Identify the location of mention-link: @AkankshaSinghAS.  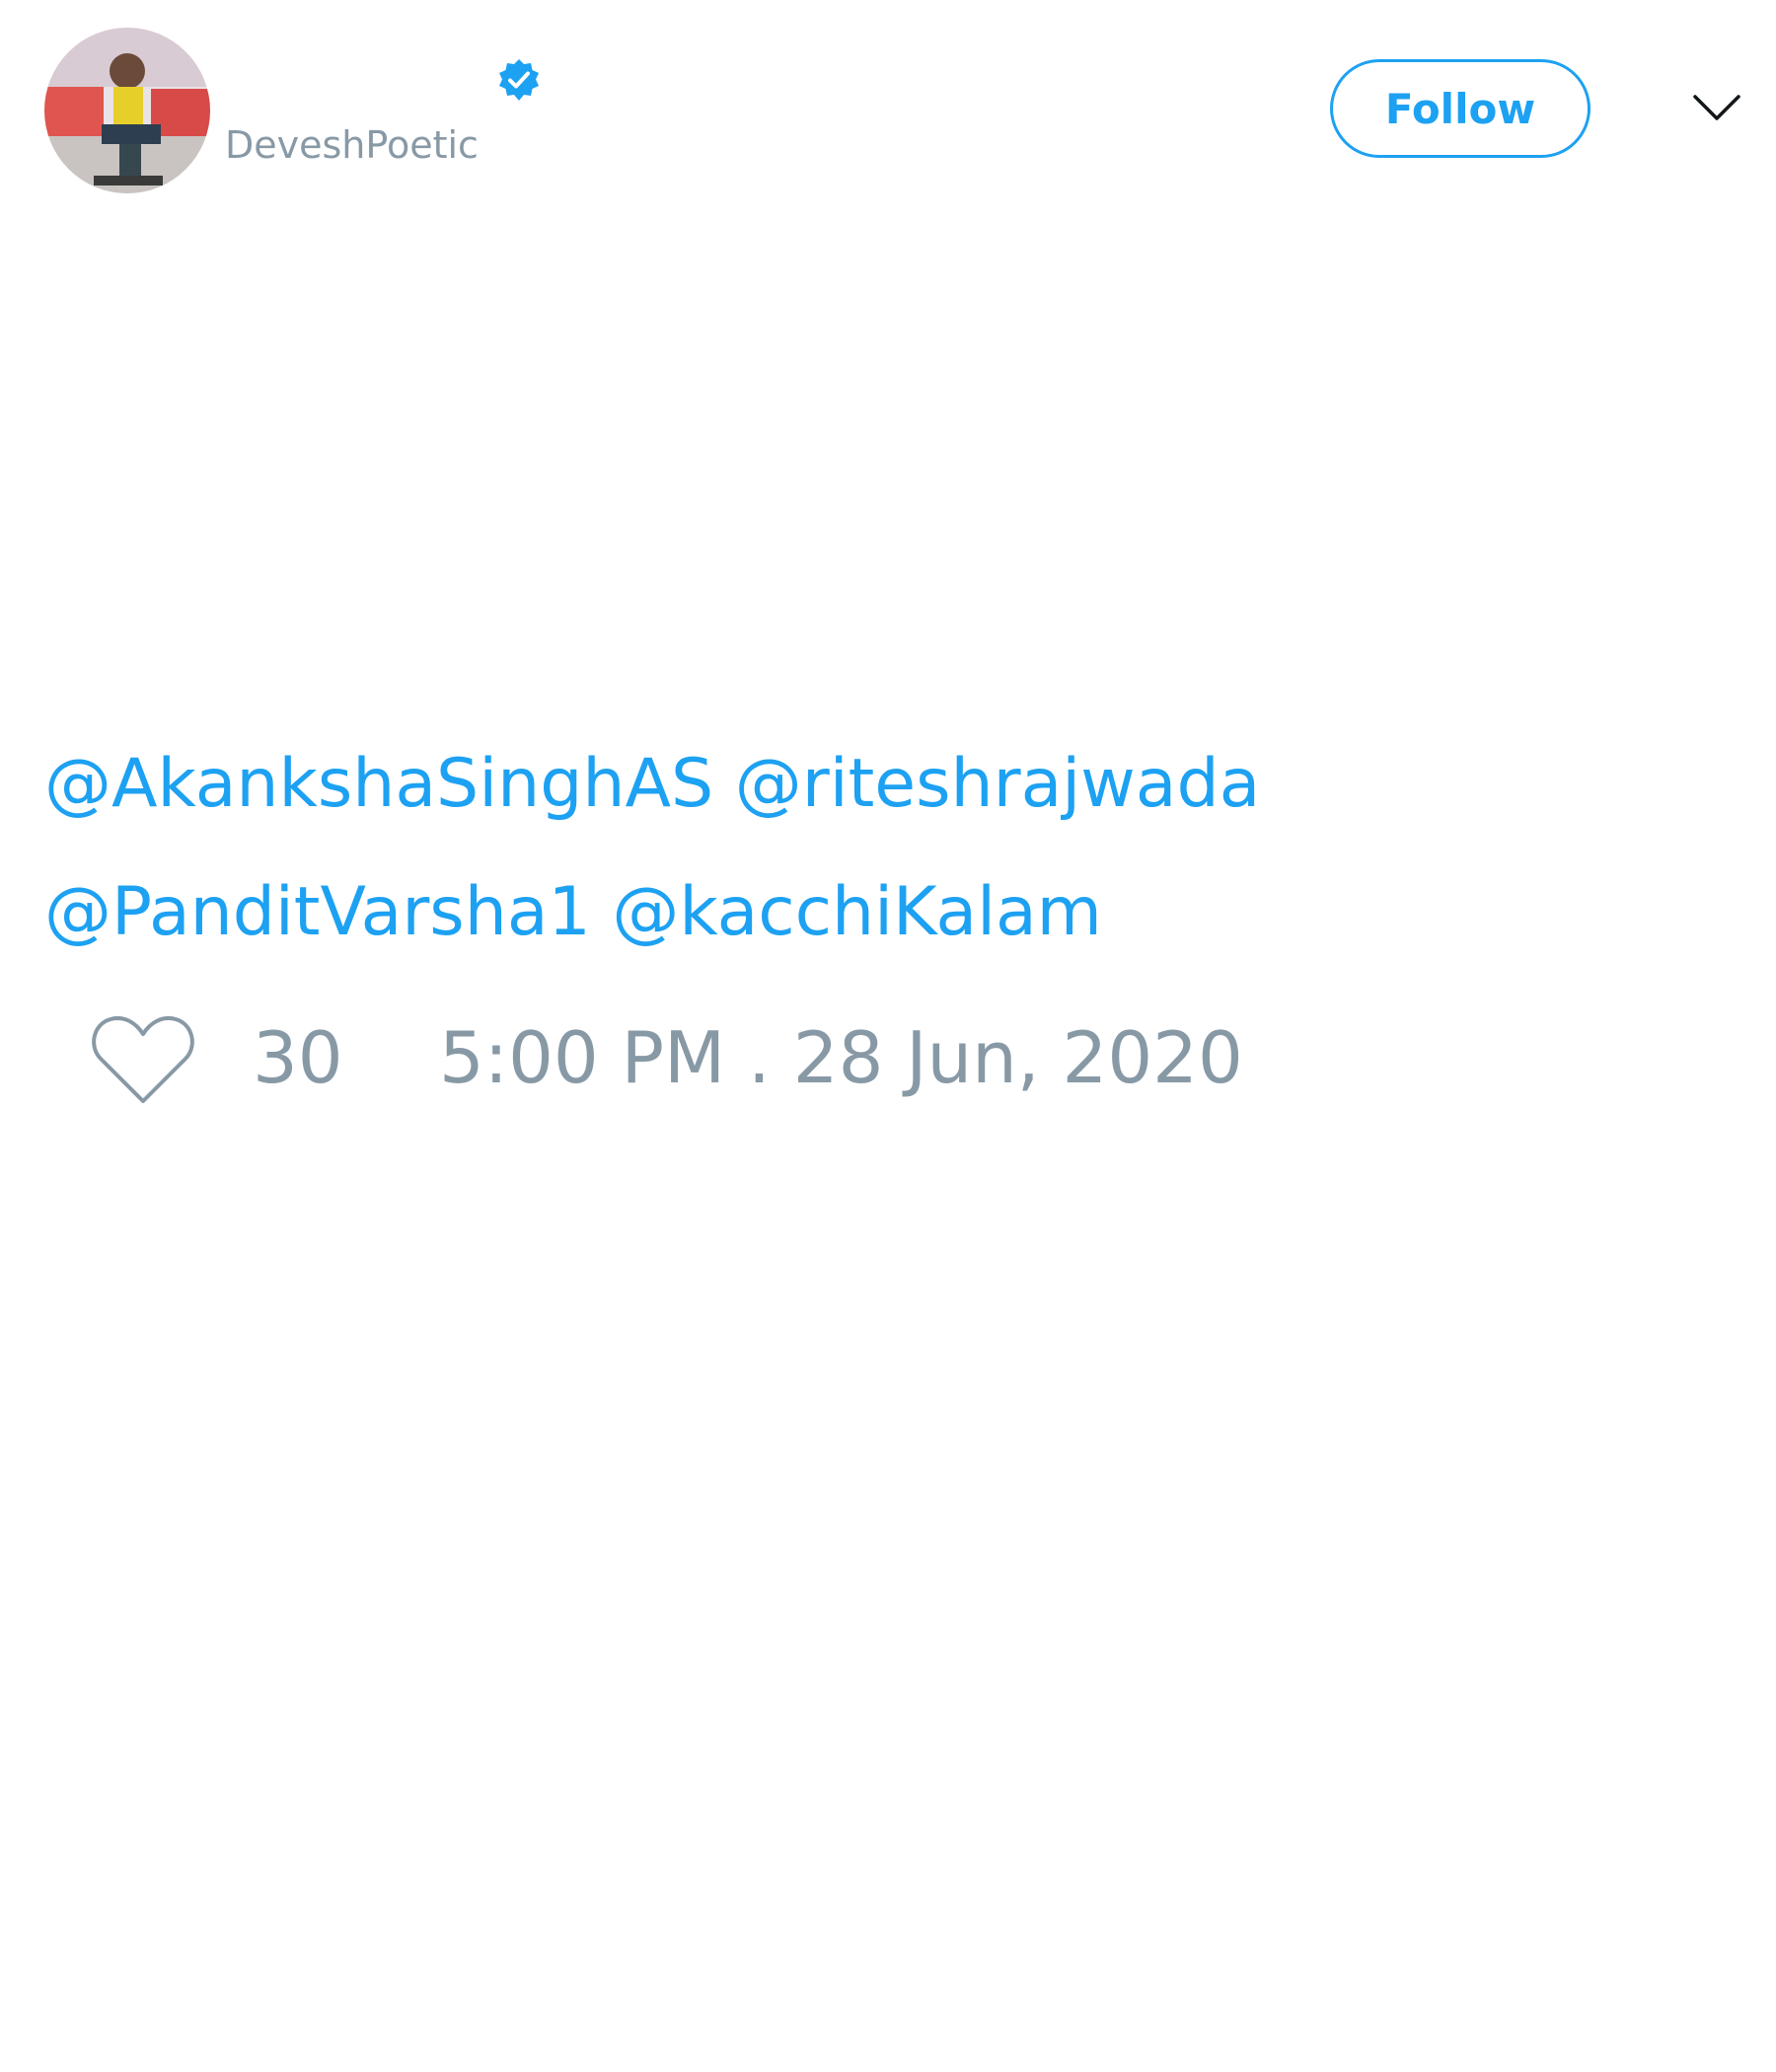
(379, 784).